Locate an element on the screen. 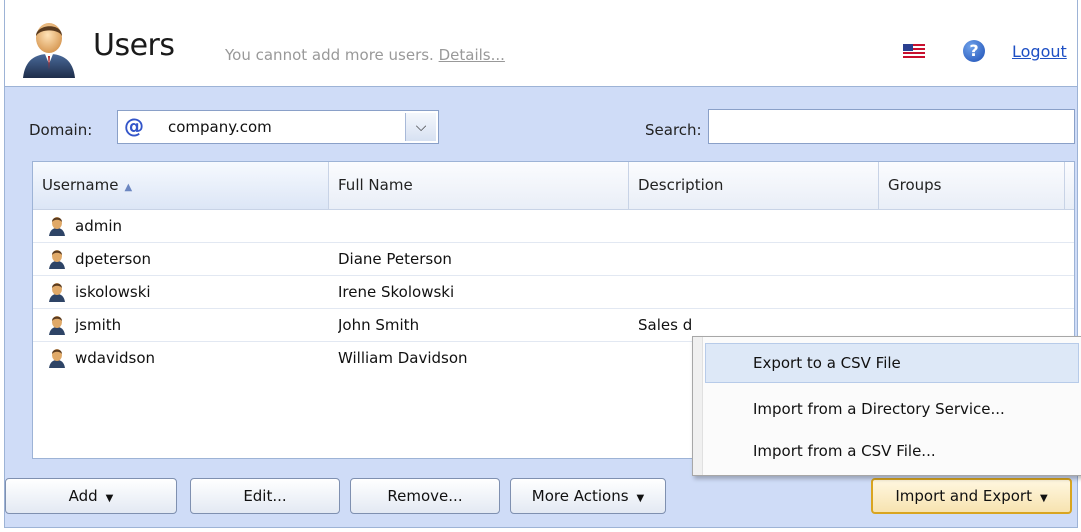 This screenshot has width=1081, height=532. table-row: iskolowski Irene Skolowski is located at coordinates (553, 292).